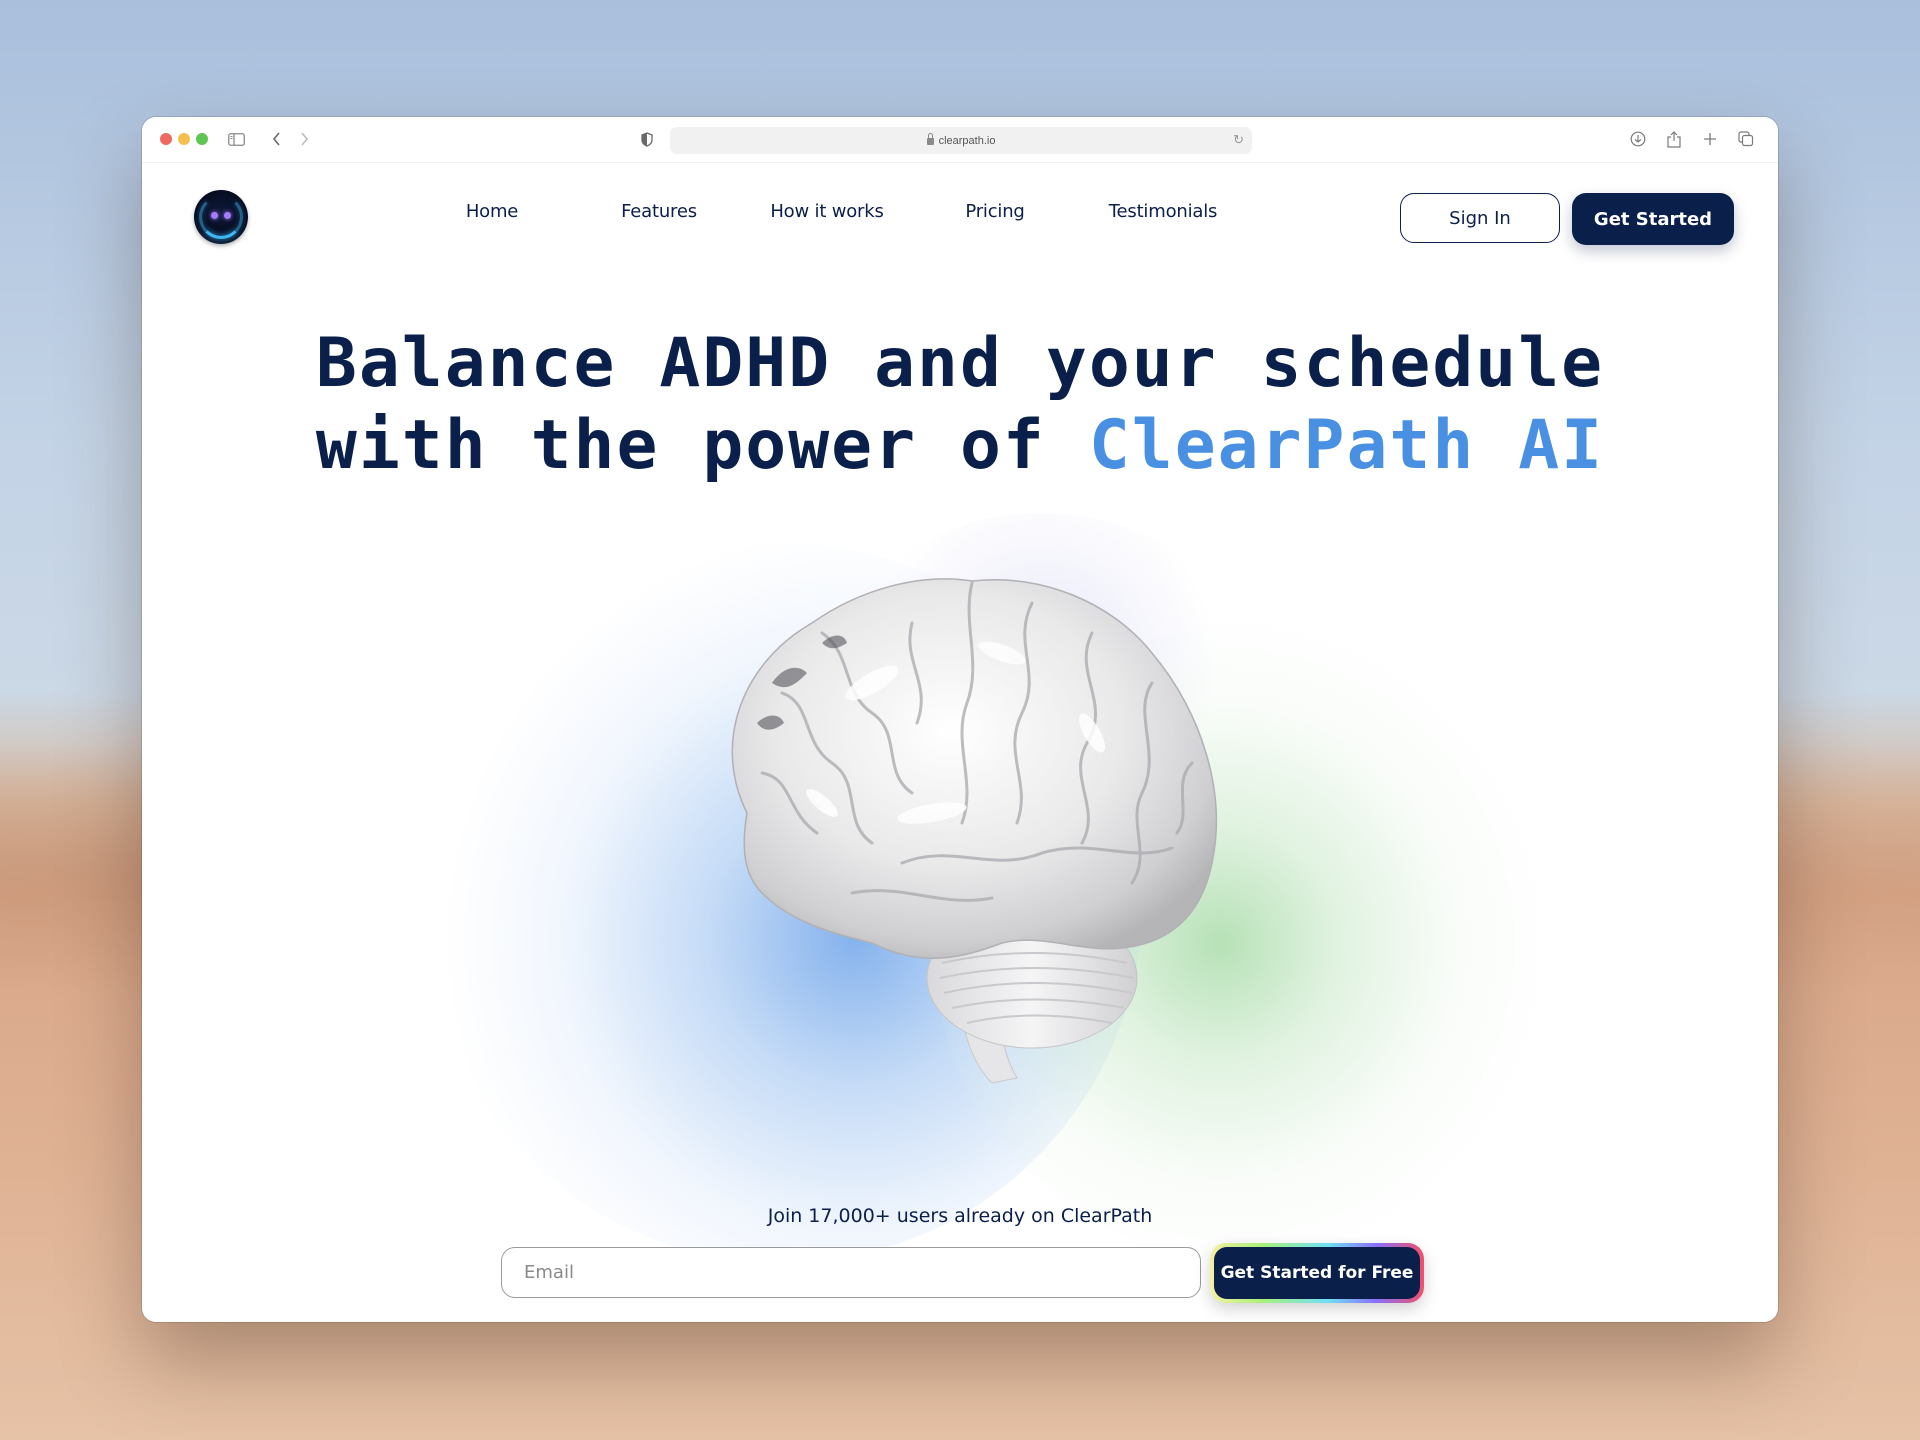 The image size is (1920, 1440). I want to click on shield-icon, so click(647, 139).